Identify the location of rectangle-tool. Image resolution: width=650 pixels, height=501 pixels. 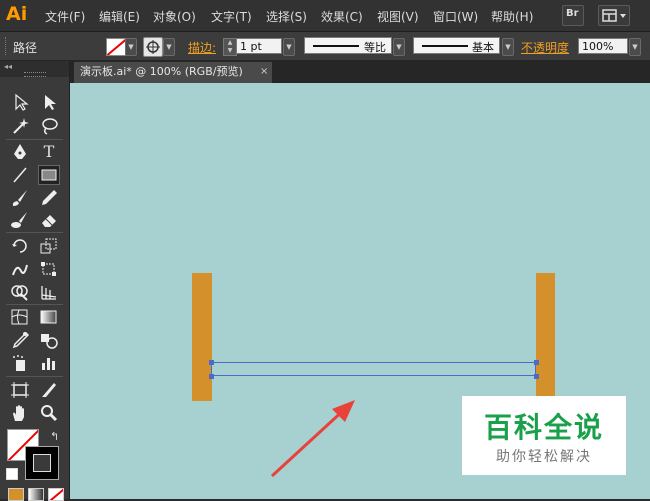
(49, 175).